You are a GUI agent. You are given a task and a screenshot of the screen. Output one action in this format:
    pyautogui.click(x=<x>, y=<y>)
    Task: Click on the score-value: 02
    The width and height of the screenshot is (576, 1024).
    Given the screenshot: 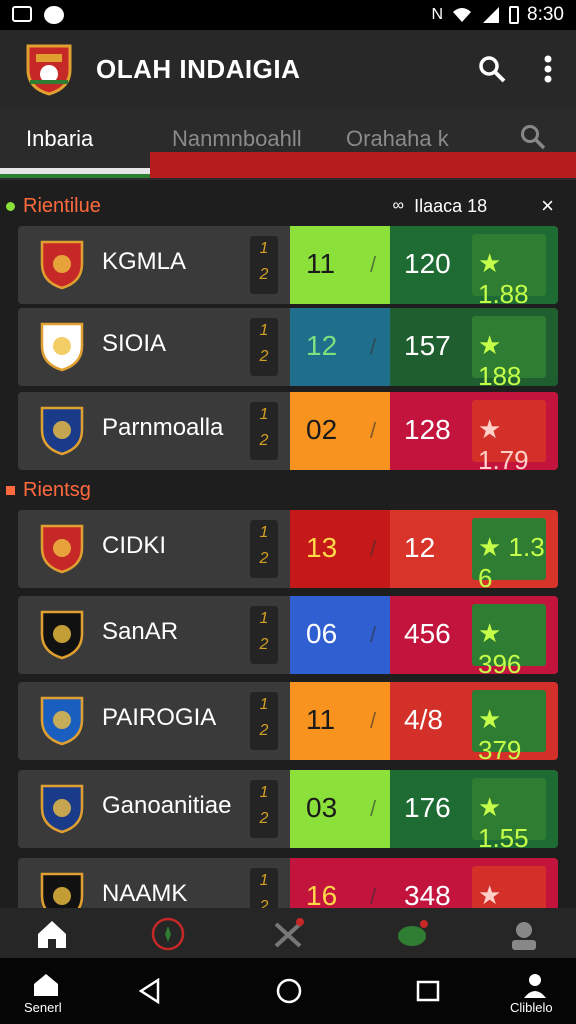 What is the action you would take?
    pyautogui.click(x=322, y=429)
    